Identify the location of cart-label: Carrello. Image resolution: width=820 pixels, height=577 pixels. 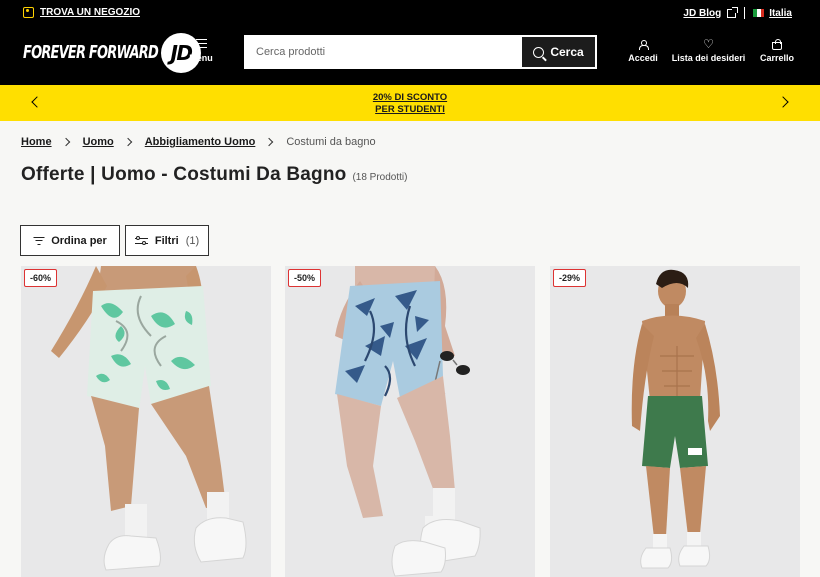
(776, 58).